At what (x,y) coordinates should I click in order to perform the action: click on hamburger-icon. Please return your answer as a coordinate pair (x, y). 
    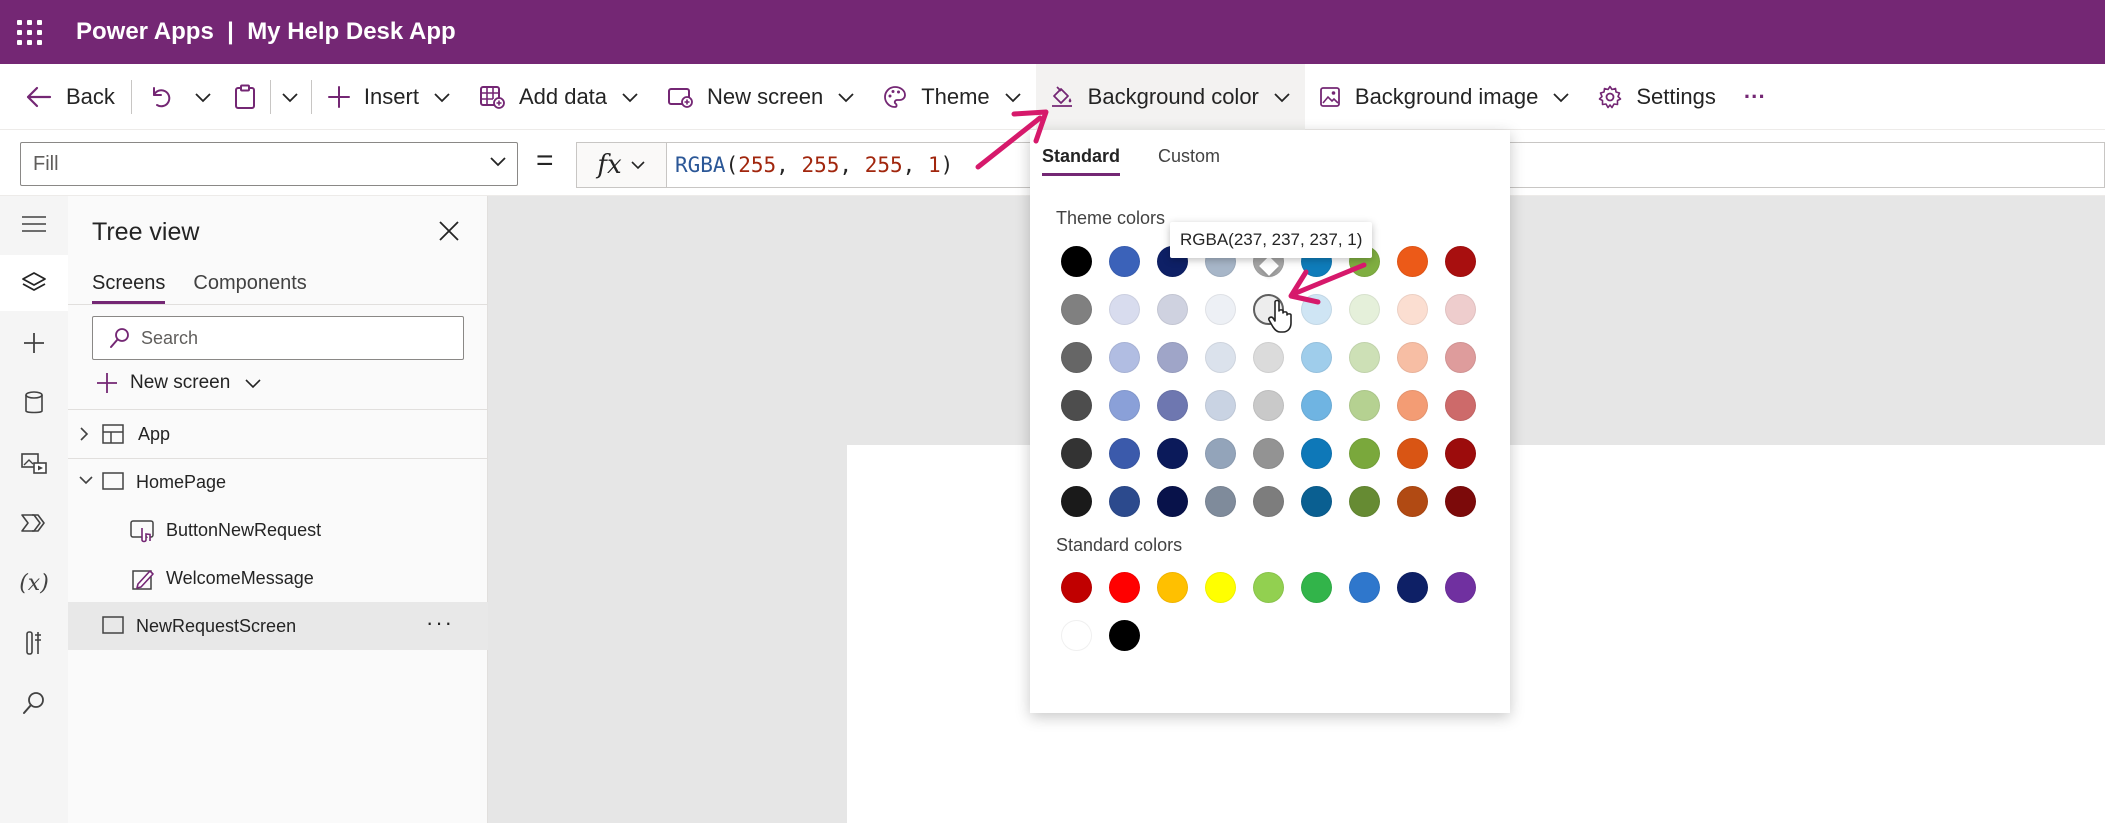
    Looking at the image, I should click on (34, 224).